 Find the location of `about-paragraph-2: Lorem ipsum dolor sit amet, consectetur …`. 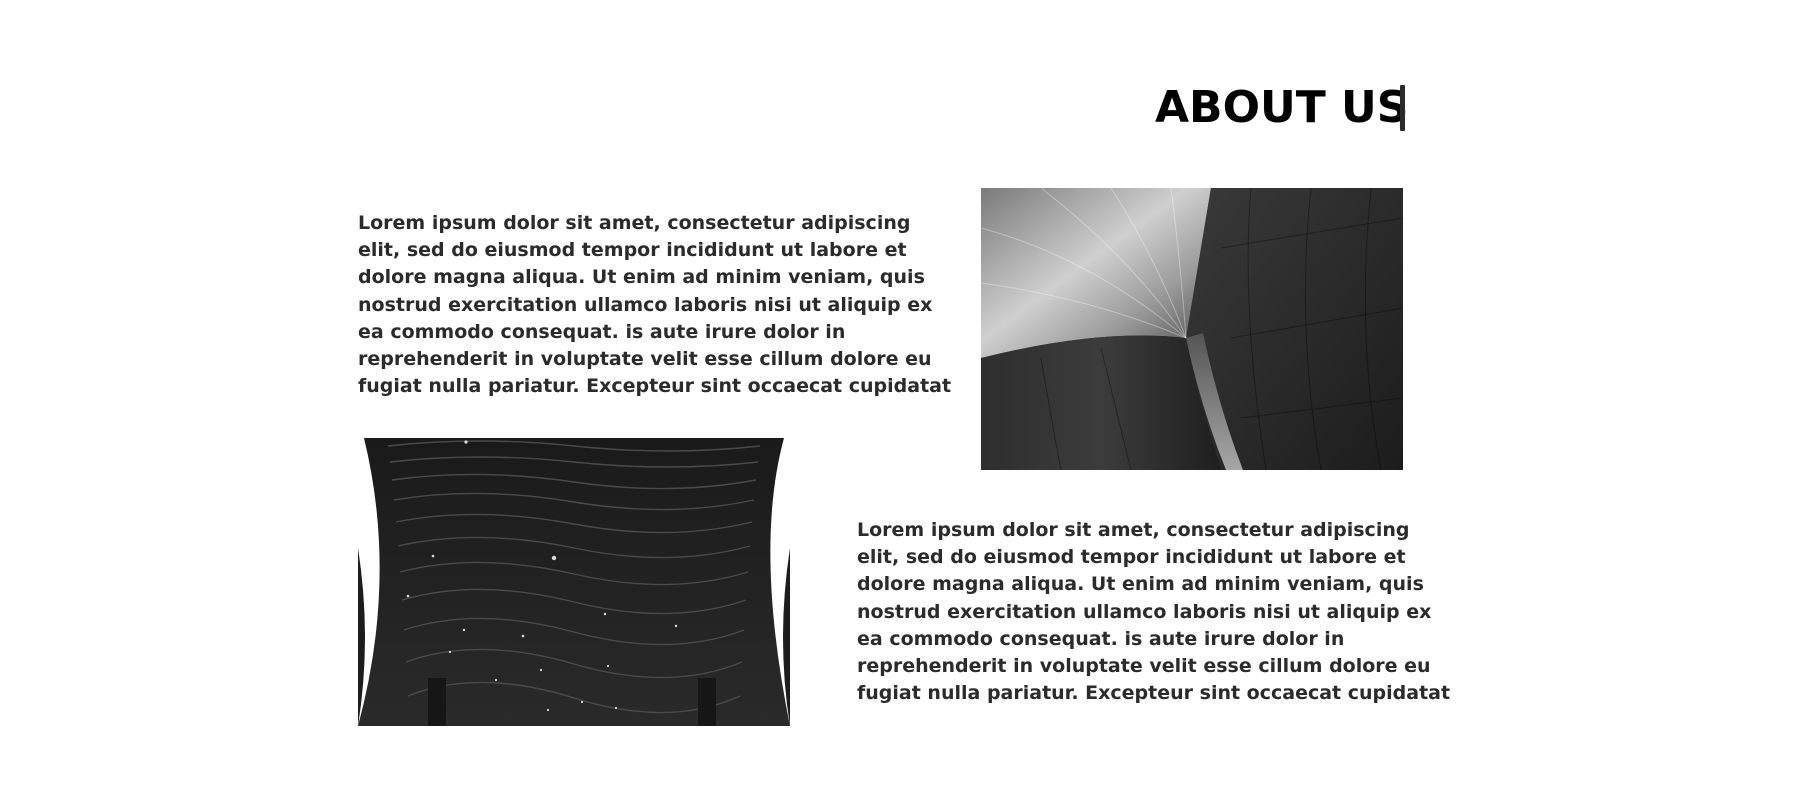

about-paragraph-2: Lorem ipsum dolor sit amet, consectetur … is located at coordinates (1154, 612).